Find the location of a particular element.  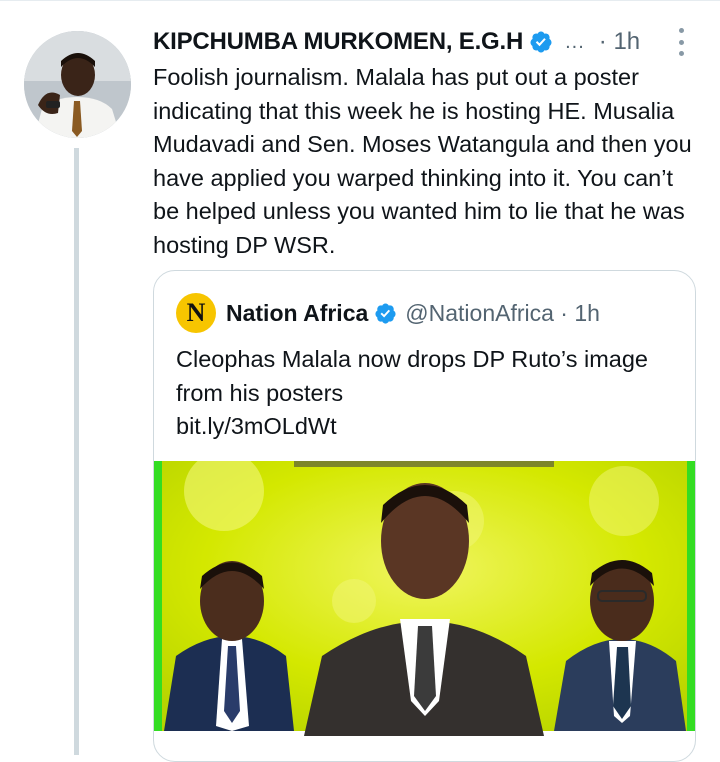

top-divider is located at coordinates (360, 0).